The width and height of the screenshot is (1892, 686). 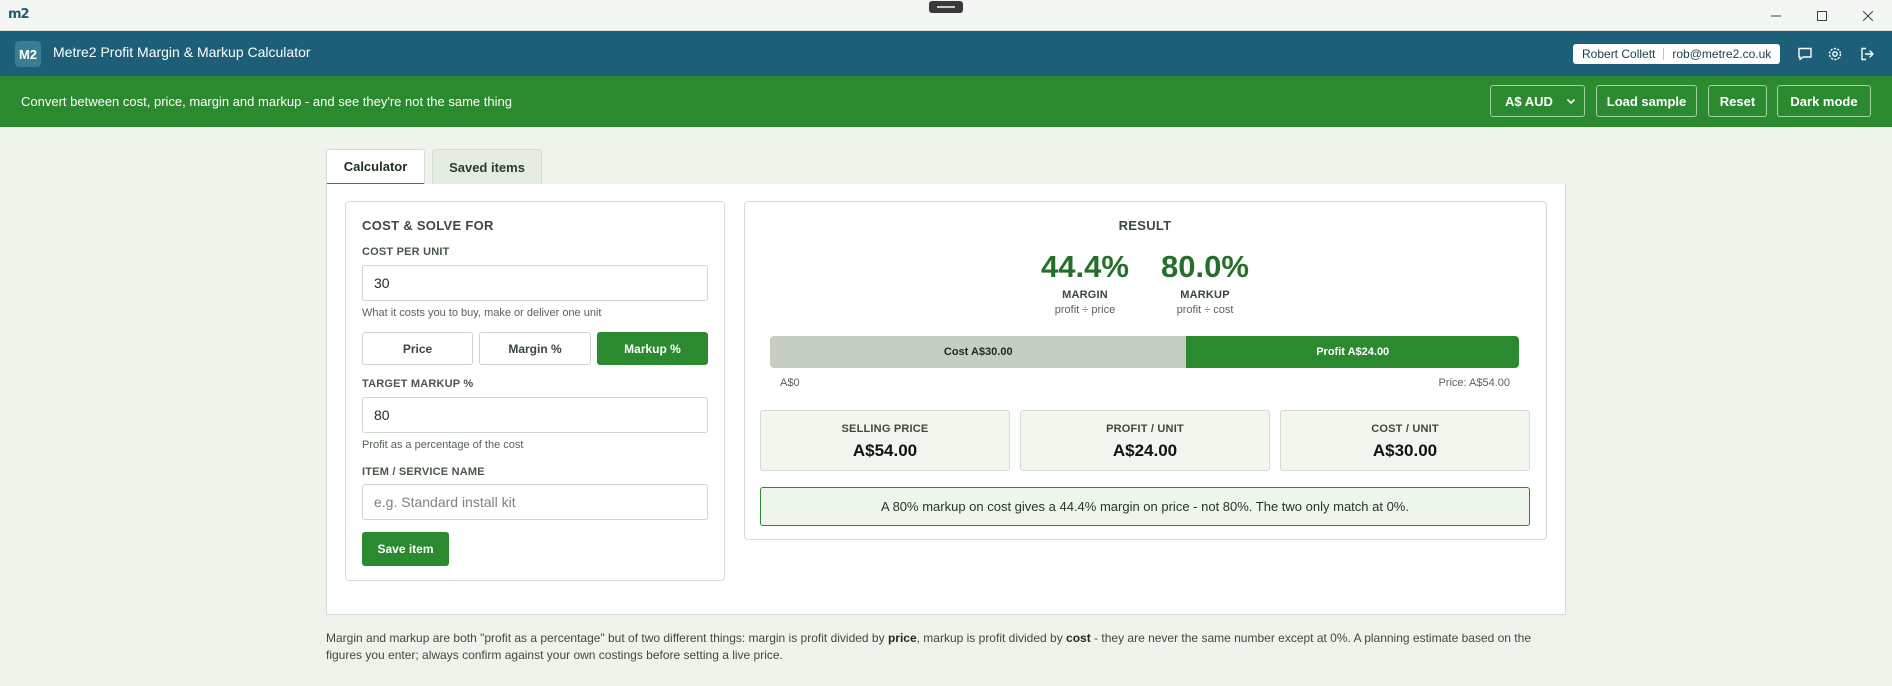 What do you see at coordinates (1664, 54) in the screenshot?
I see `user-pill-divider` at bounding box center [1664, 54].